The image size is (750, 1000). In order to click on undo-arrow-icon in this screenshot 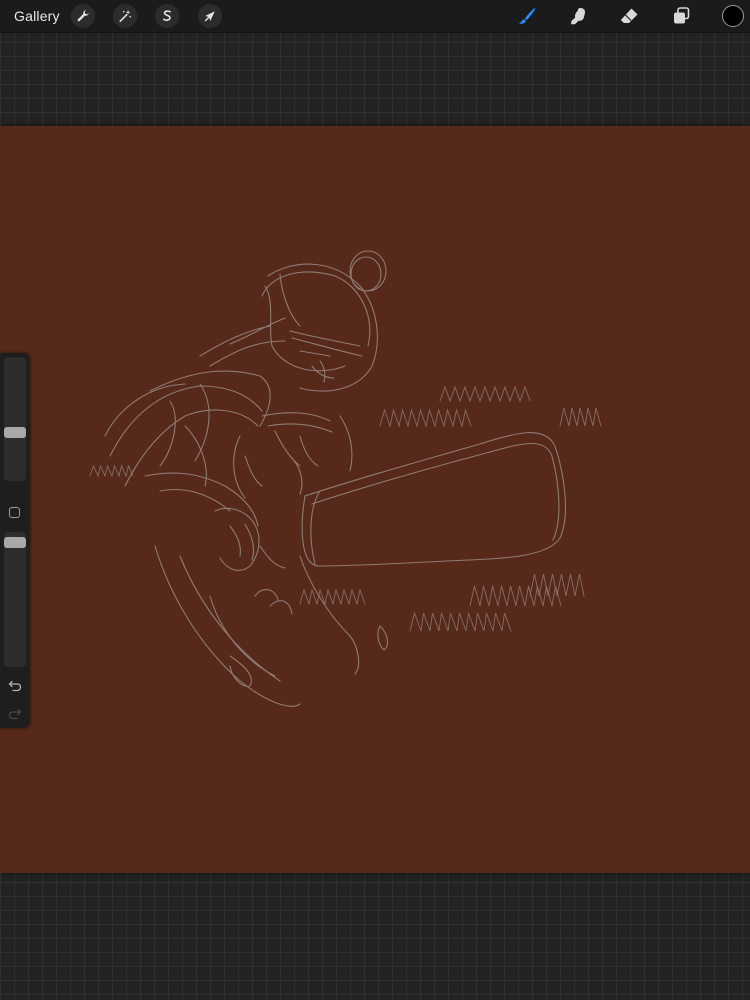, I will do `click(15, 686)`.